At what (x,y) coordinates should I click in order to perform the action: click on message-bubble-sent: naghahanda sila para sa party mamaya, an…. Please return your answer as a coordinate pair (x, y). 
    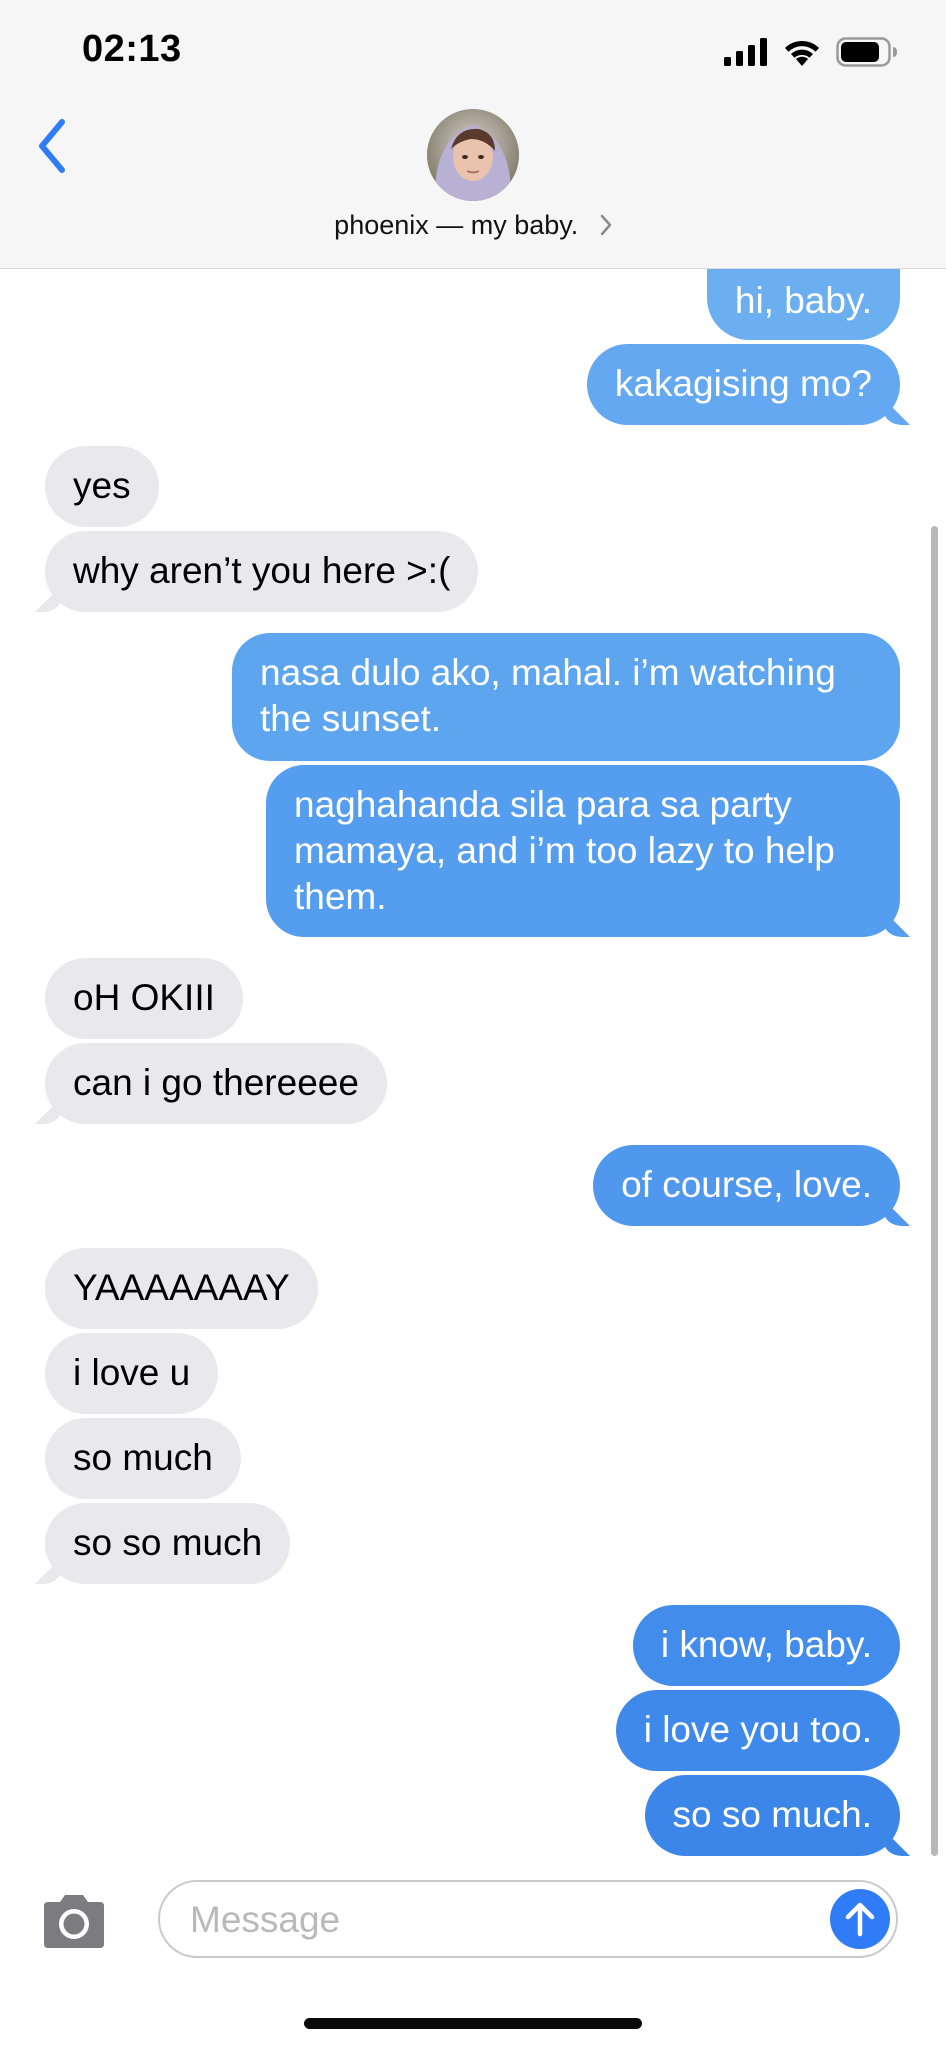
    Looking at the image, I should click on (583, 851).